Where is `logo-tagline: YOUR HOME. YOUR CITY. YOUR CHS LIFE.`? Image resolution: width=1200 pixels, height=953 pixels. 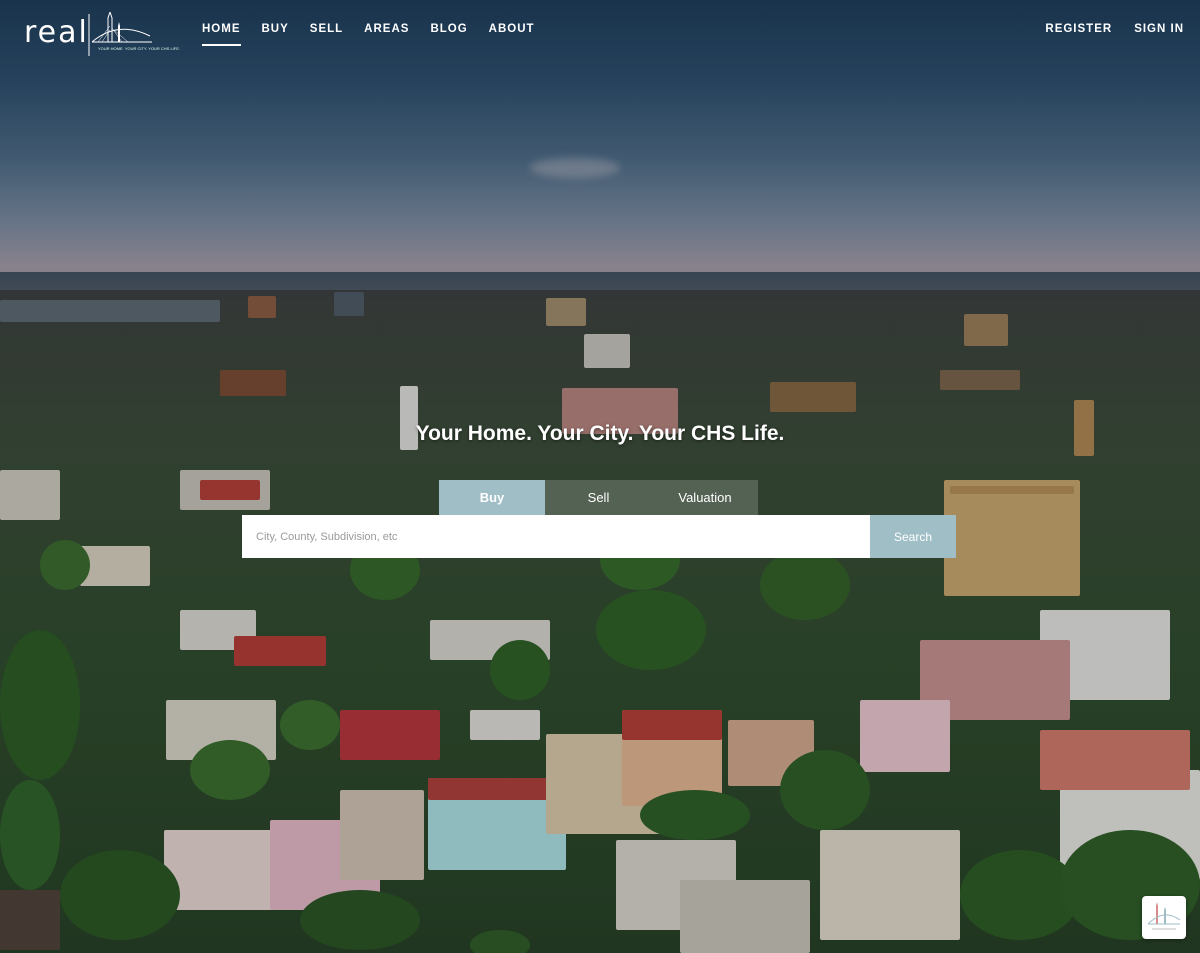 logo-tagline: YOUR HOME. YOUR CITY. YOUR CHS LIFE. is located at coordinates (139, 48).